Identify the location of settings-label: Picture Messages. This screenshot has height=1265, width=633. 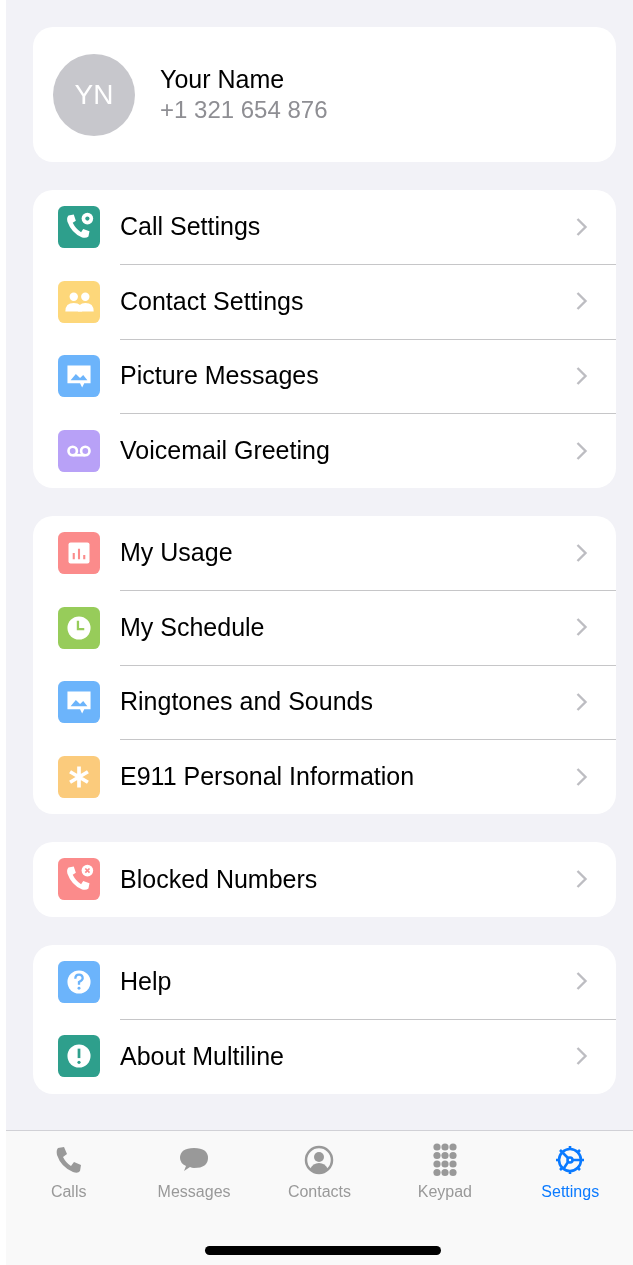
(219, 376).